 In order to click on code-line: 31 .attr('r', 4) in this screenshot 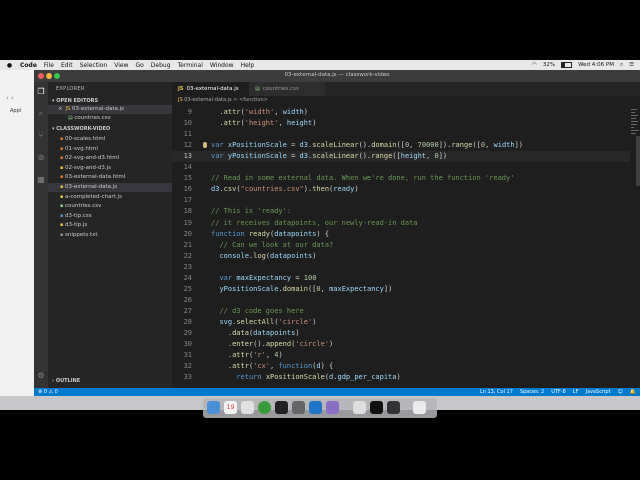, I will do `click(401, 355)`.